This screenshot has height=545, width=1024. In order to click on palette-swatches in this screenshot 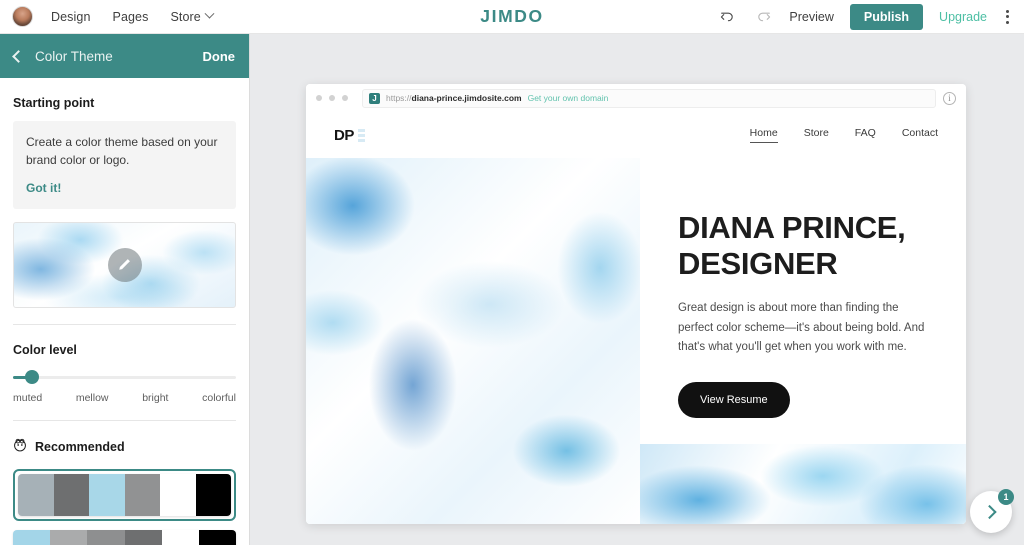, I will do `click(124, 494)`.